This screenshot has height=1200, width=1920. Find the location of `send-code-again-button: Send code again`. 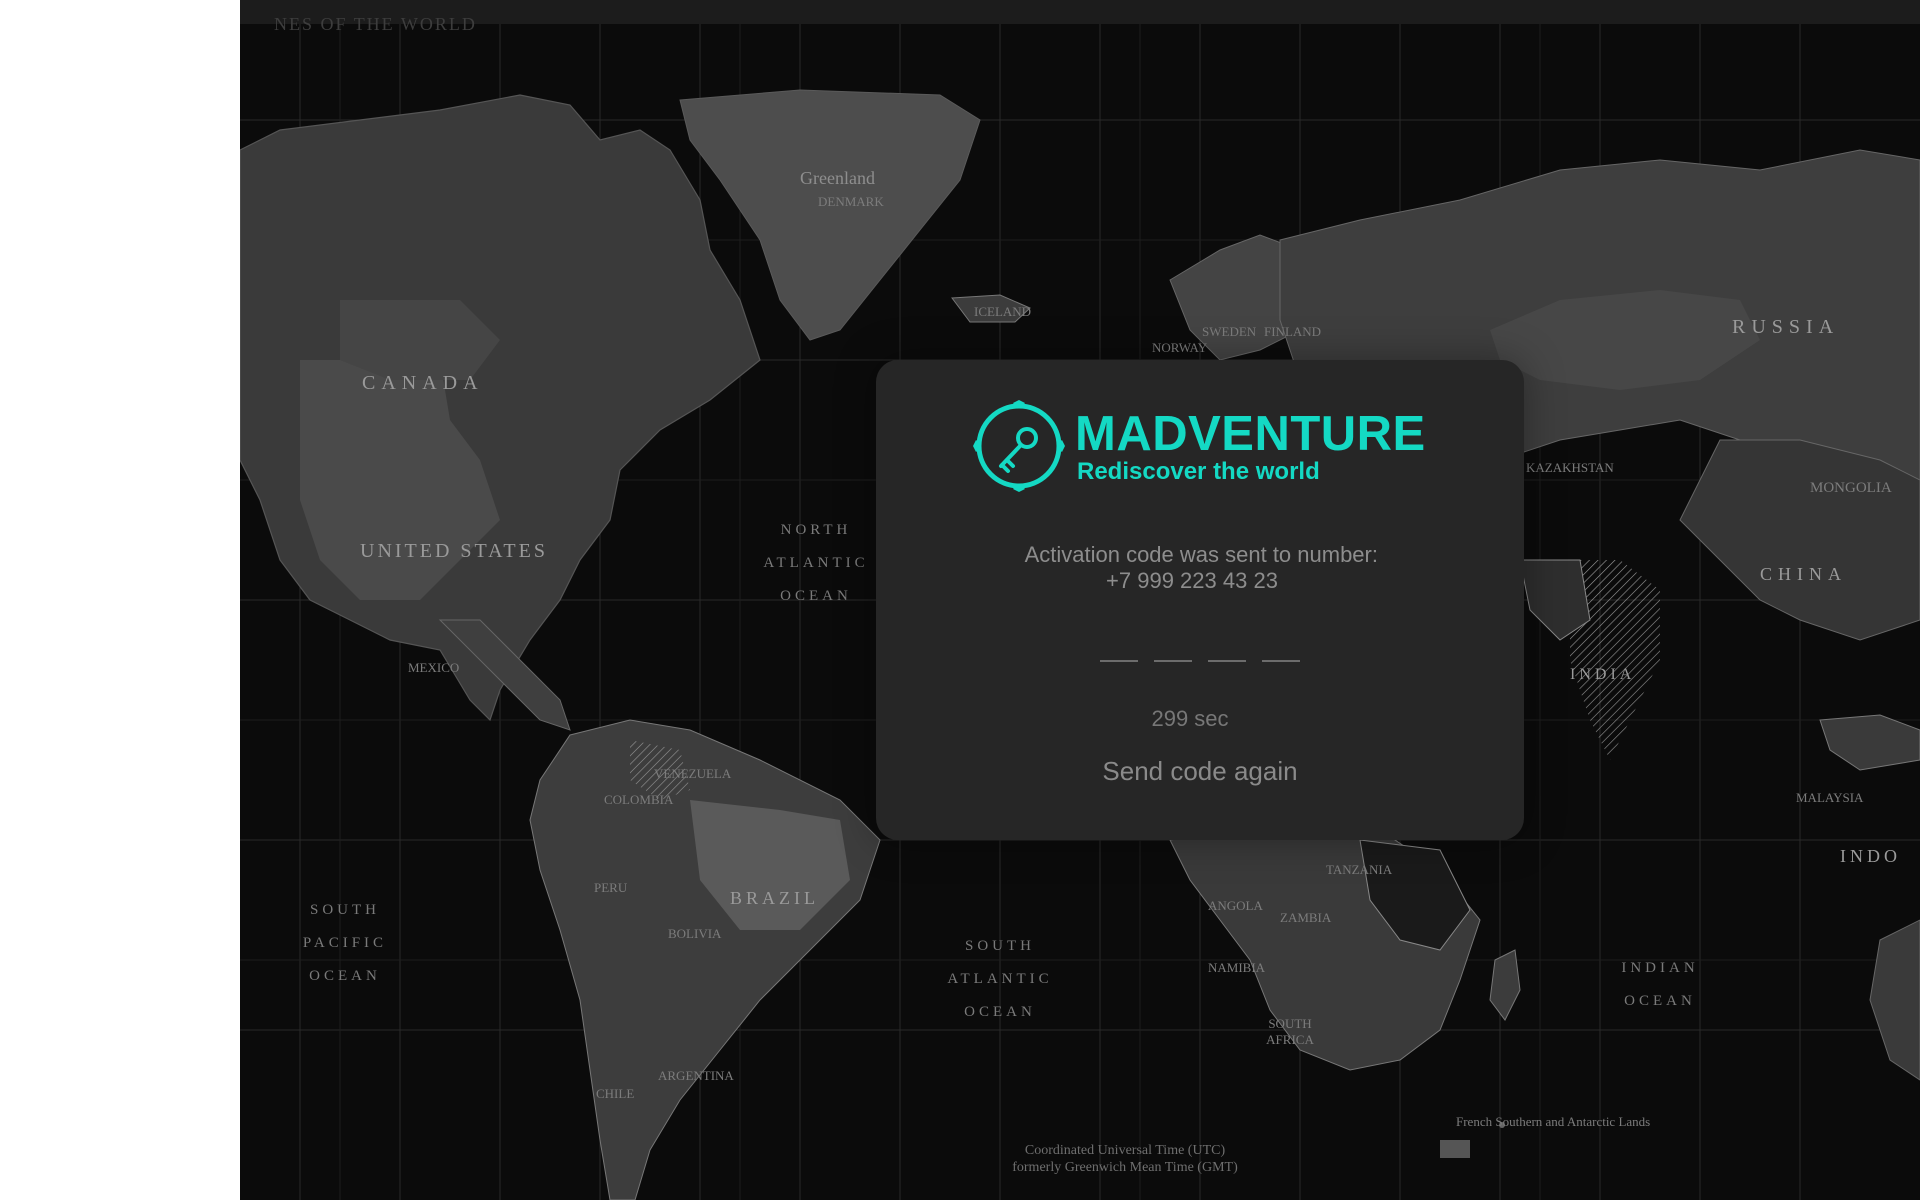

send-code-again-button: Send code again is located at coordinates (1200, 771).